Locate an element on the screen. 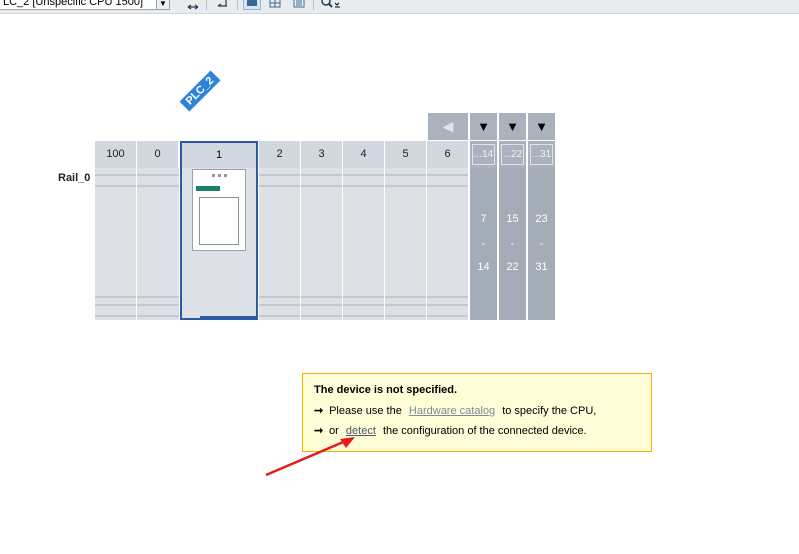 This screenshot has height=554, width=799. expansion-header-31: ...31 is located at coordinates (541, 154).